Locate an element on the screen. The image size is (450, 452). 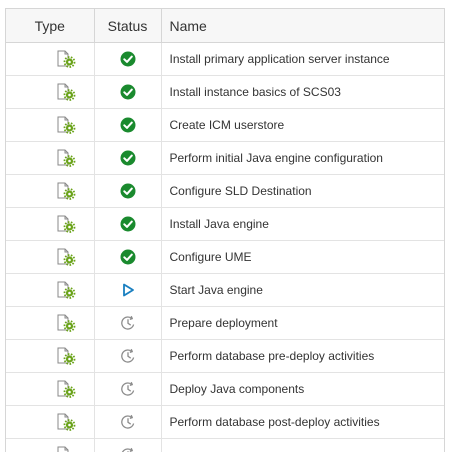
task-name: Create ICM userstore is located at coordinates (302, 125).